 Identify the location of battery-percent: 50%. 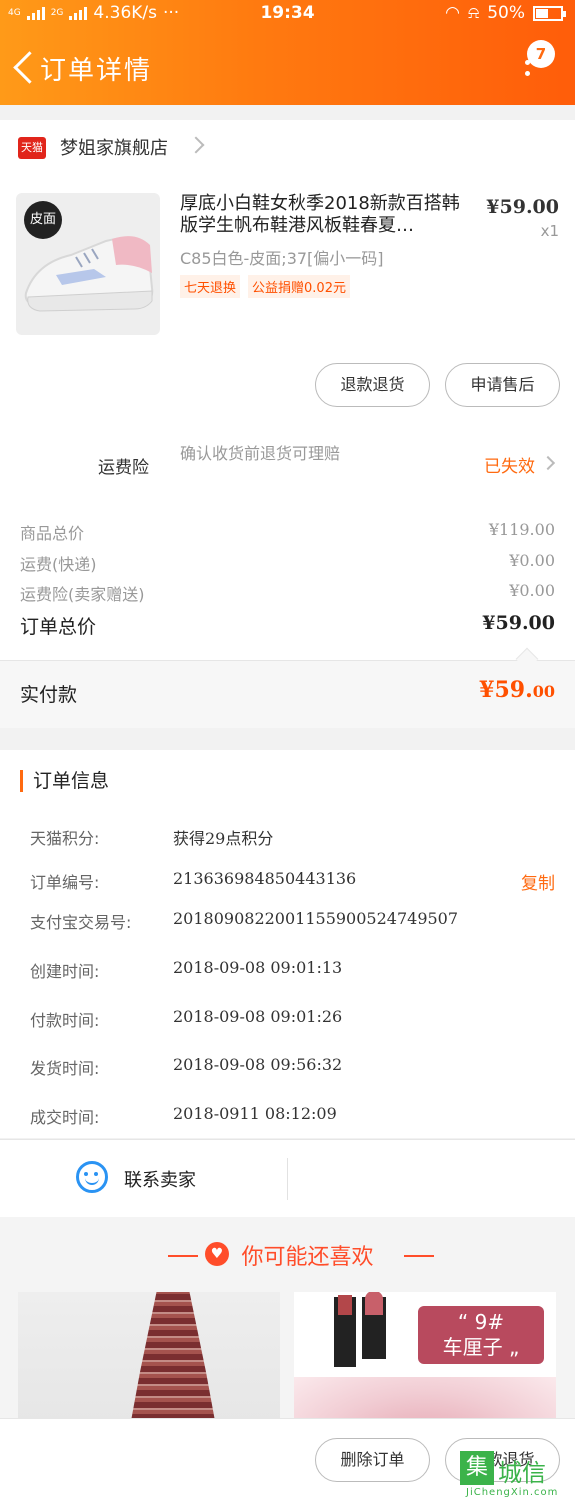
(506, 13).